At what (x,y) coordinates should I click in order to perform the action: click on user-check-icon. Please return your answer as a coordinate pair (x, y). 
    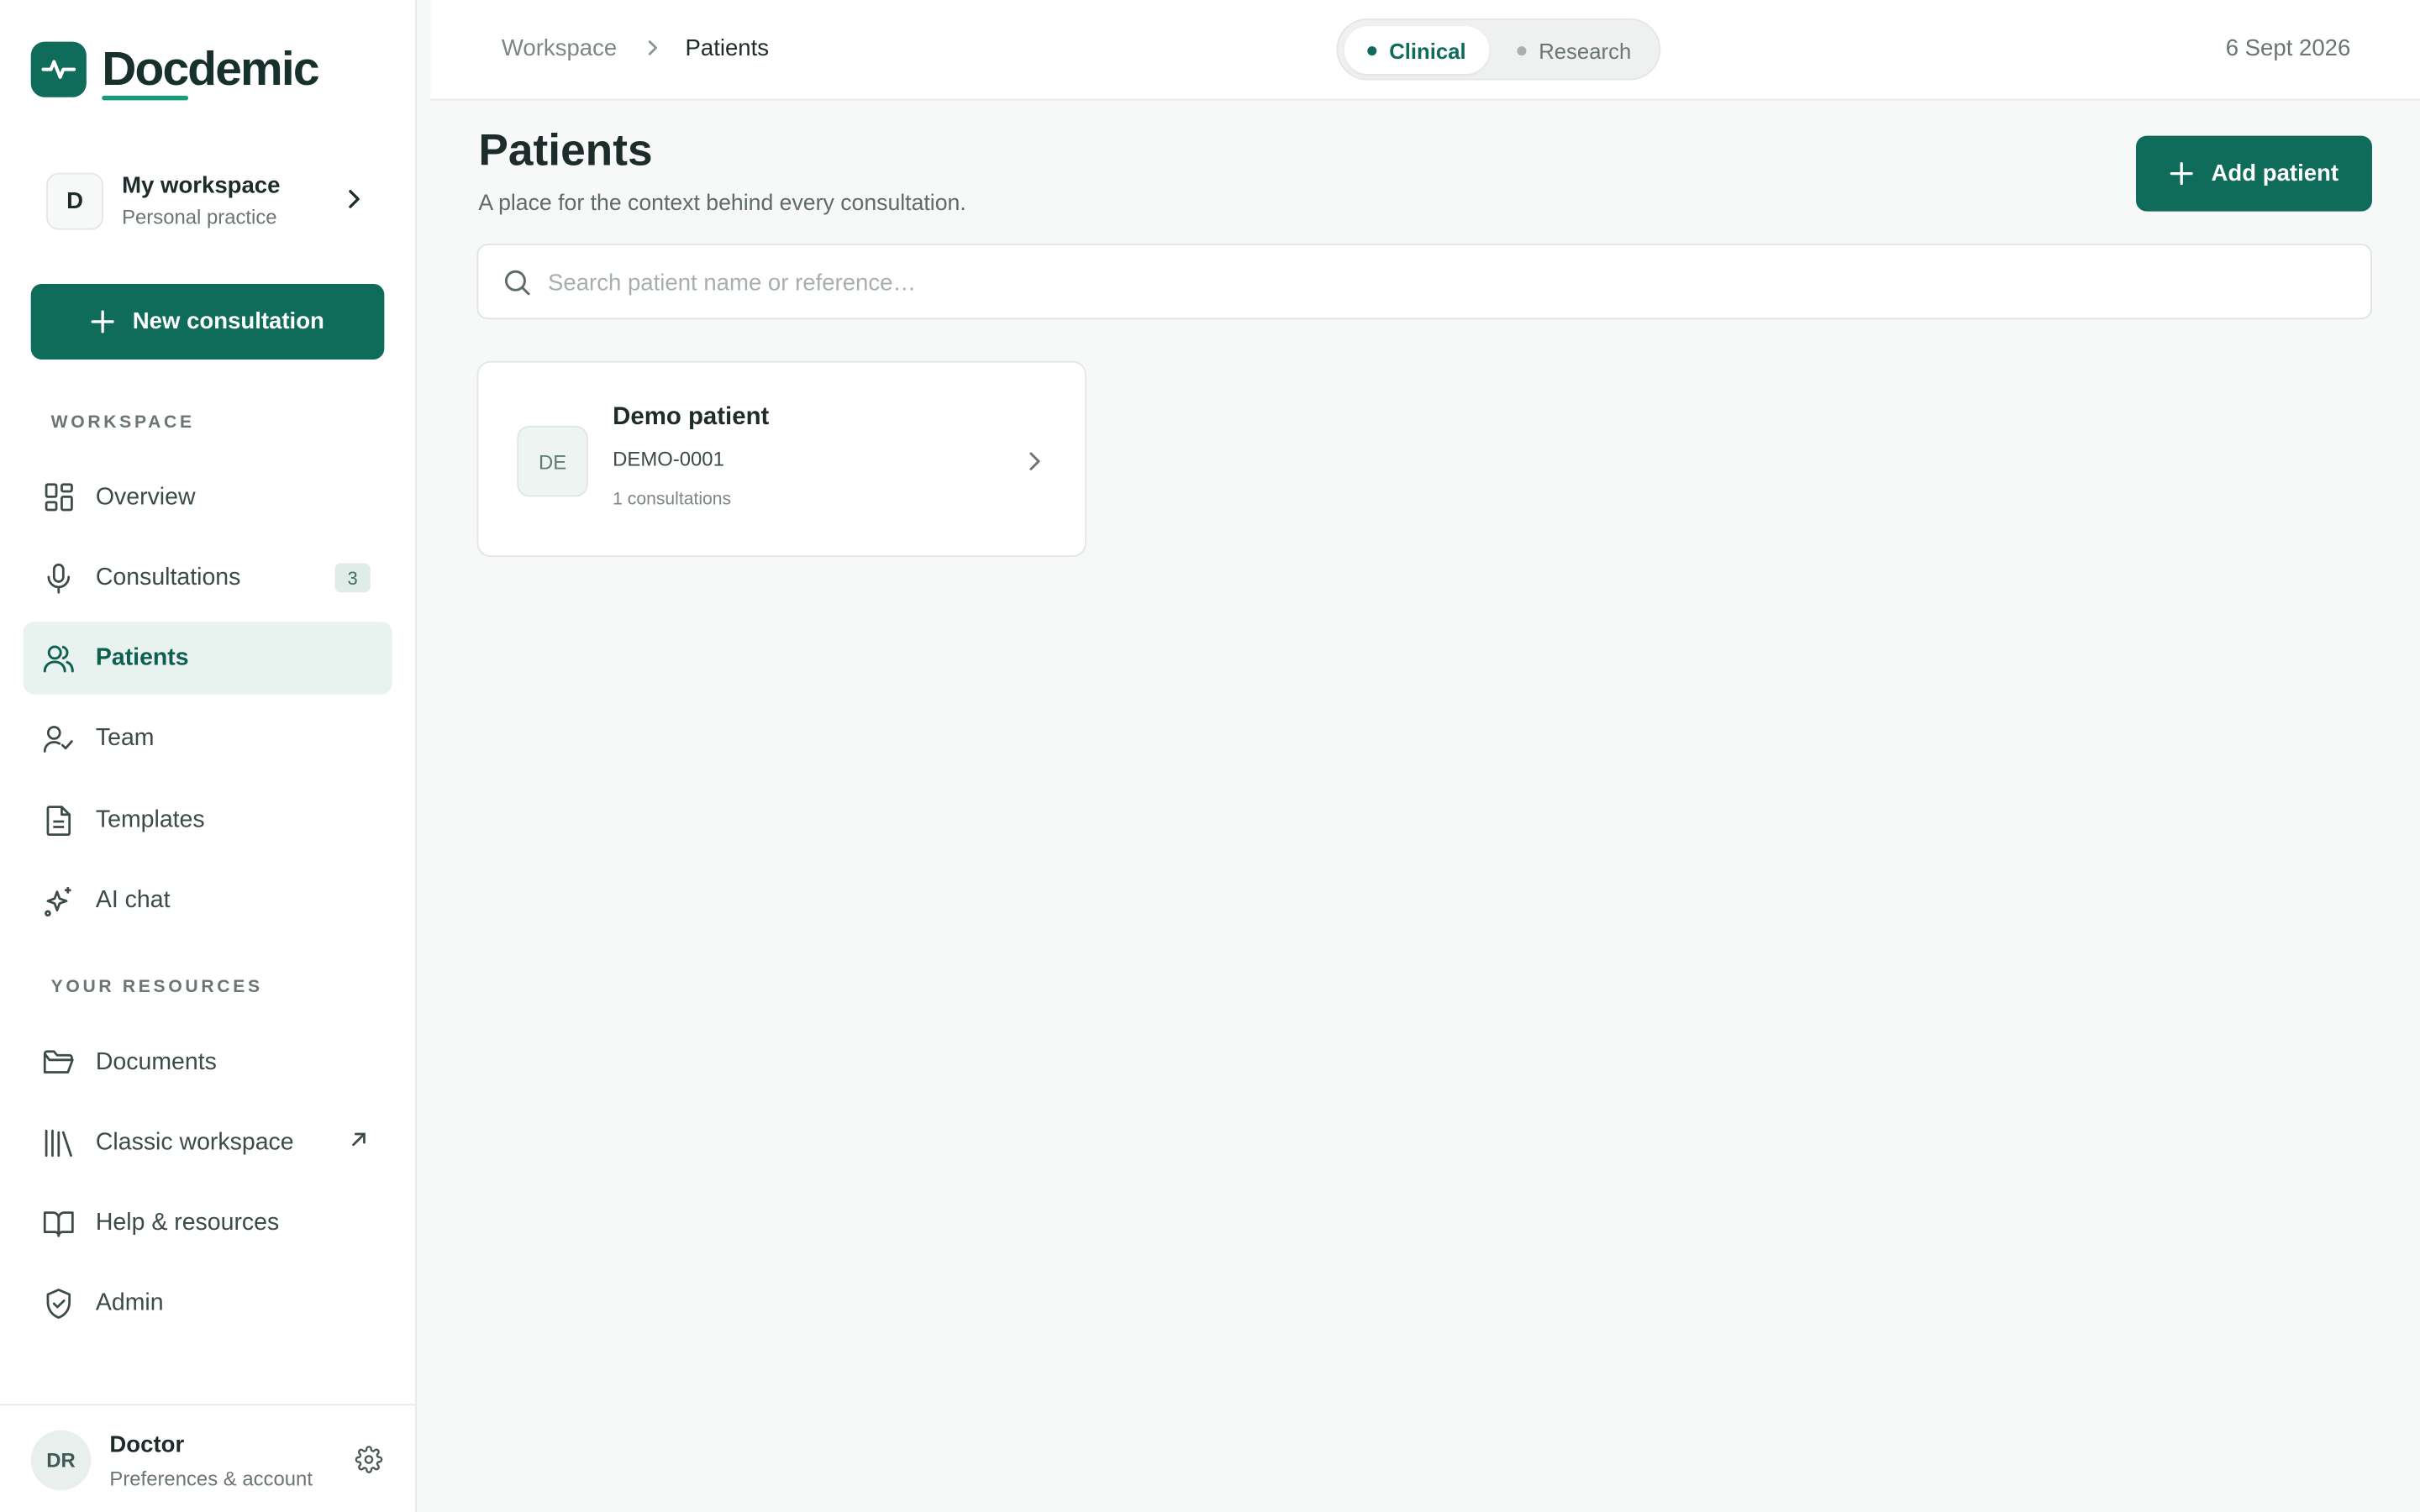
    Looking at the image, I should click on (58, 737).